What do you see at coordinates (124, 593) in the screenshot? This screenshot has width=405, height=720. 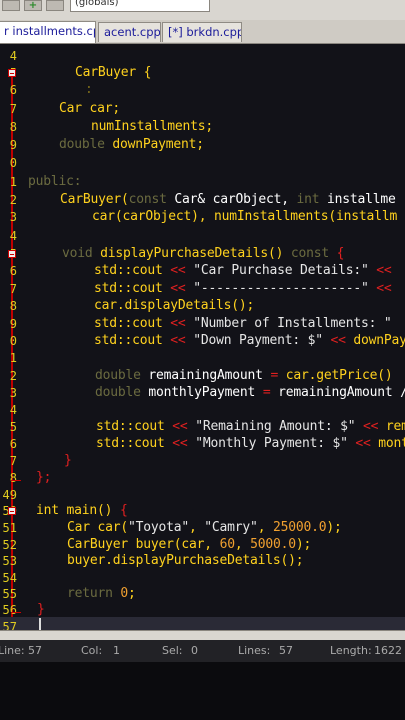 I see `code-token: 0` at bounding box center [124, 593].